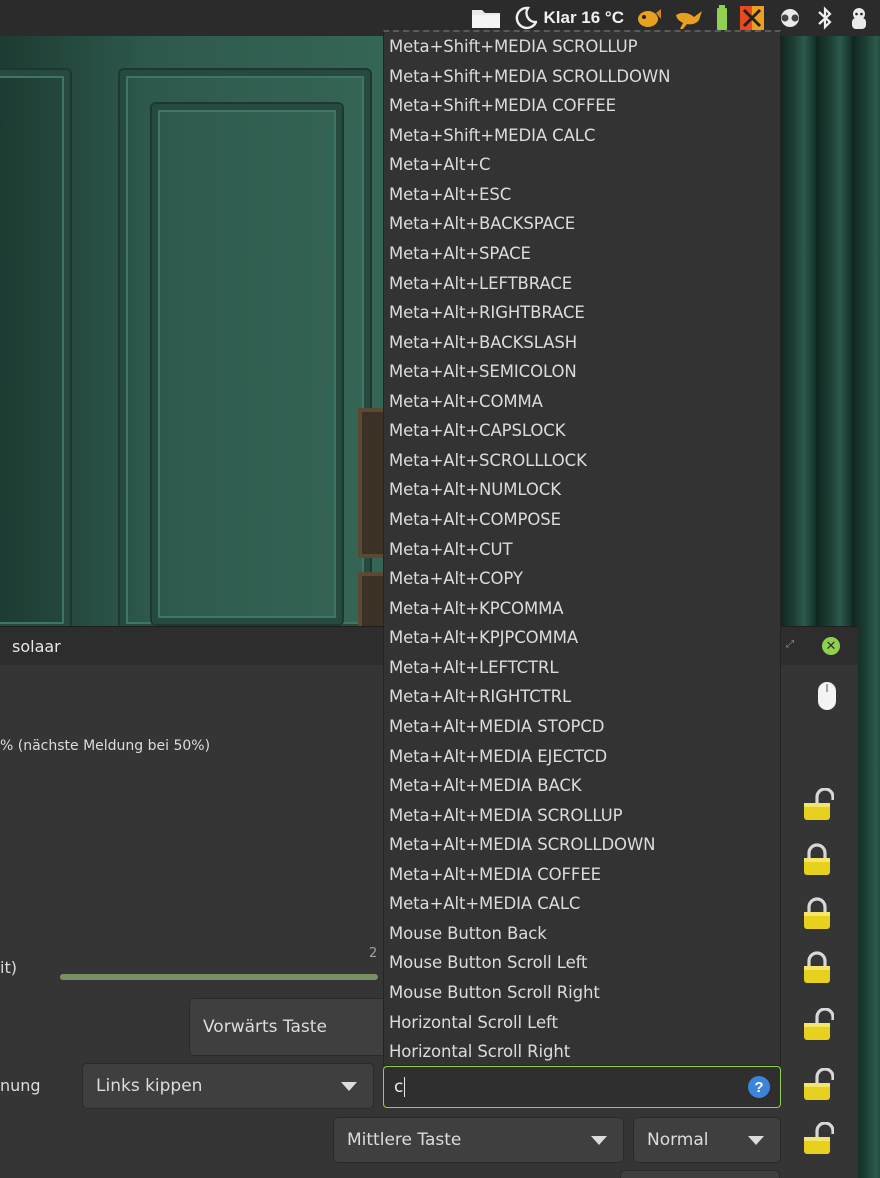  I want to click on mode-select: Normal, so click(707, 1140).